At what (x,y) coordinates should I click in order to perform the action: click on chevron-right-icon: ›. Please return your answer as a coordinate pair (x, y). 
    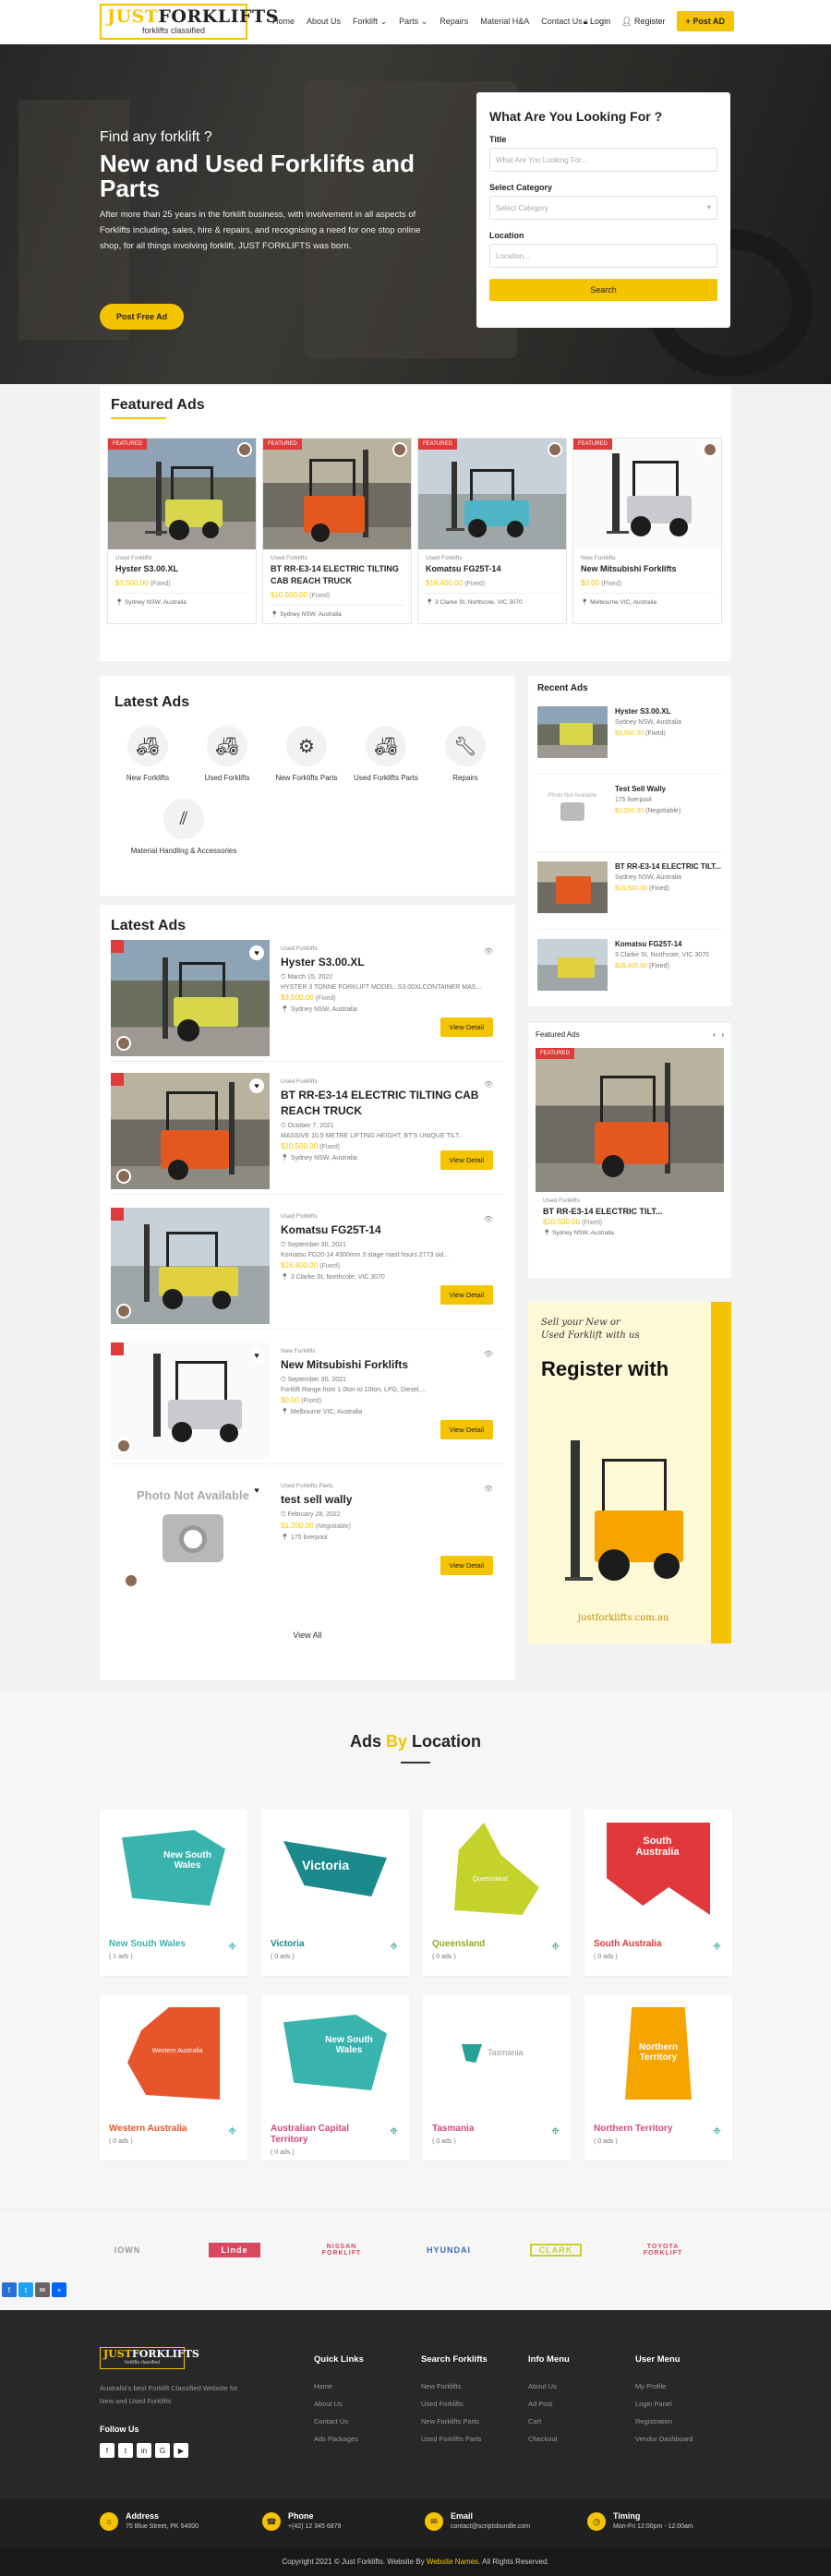
    Looking at the image, I should click on (722, 1034).